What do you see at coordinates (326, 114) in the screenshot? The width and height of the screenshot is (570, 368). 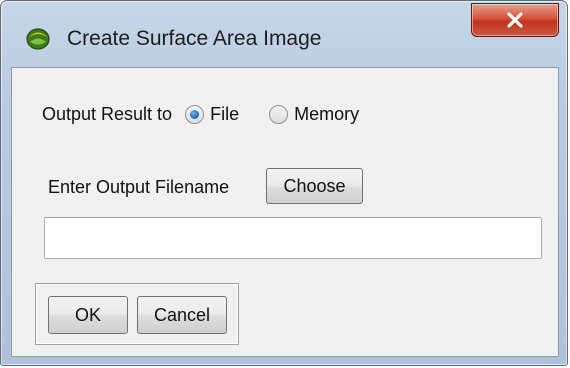 I see `radio-memory-label: Memory` at bounding box center [326, 114].